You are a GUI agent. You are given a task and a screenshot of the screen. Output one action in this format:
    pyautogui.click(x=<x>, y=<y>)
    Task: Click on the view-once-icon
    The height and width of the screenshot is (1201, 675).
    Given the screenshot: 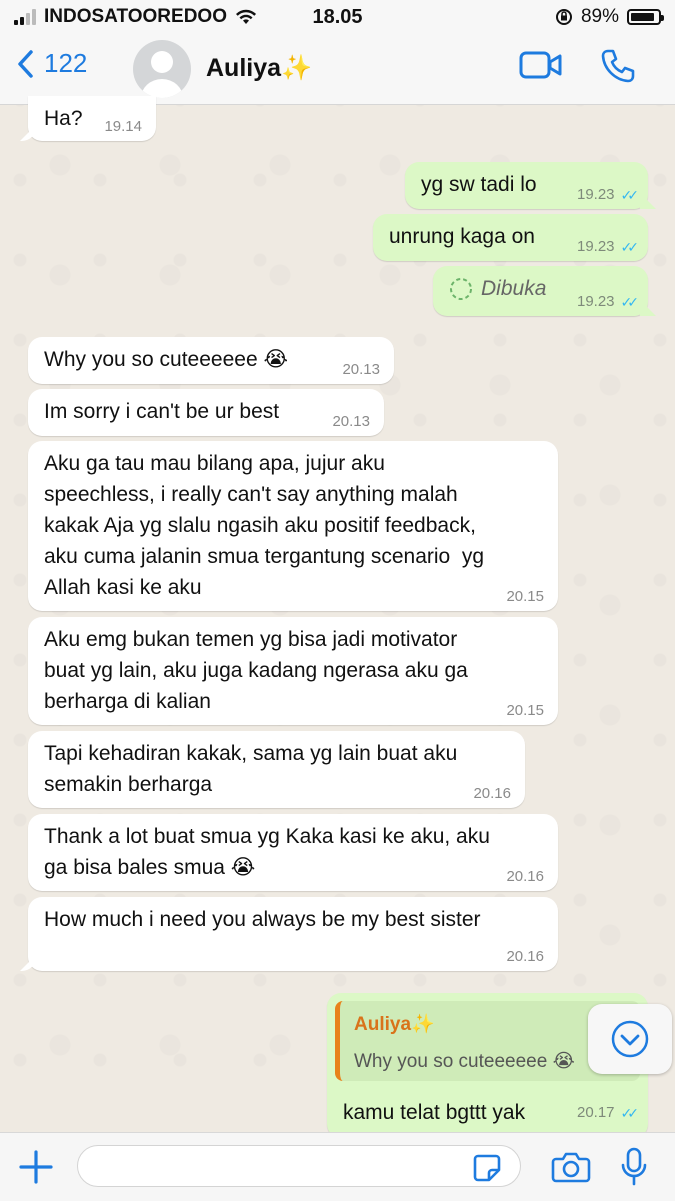 What is the action you would take?
    pyautogui.click(x=461, y=288)
    